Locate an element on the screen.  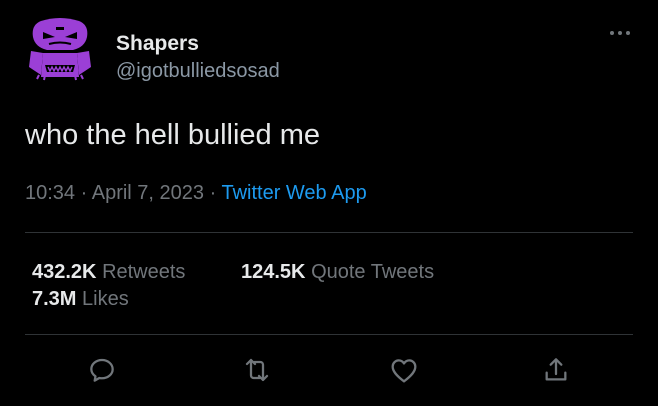
user-handle: @igotbulliedsosad is located at coordinates (198, 71).